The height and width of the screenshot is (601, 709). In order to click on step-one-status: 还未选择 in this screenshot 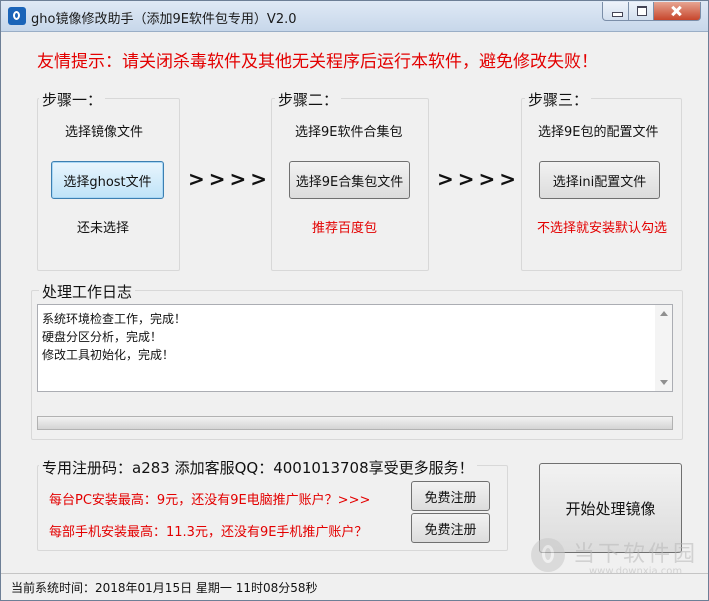, I will do `click(103, 228)`.